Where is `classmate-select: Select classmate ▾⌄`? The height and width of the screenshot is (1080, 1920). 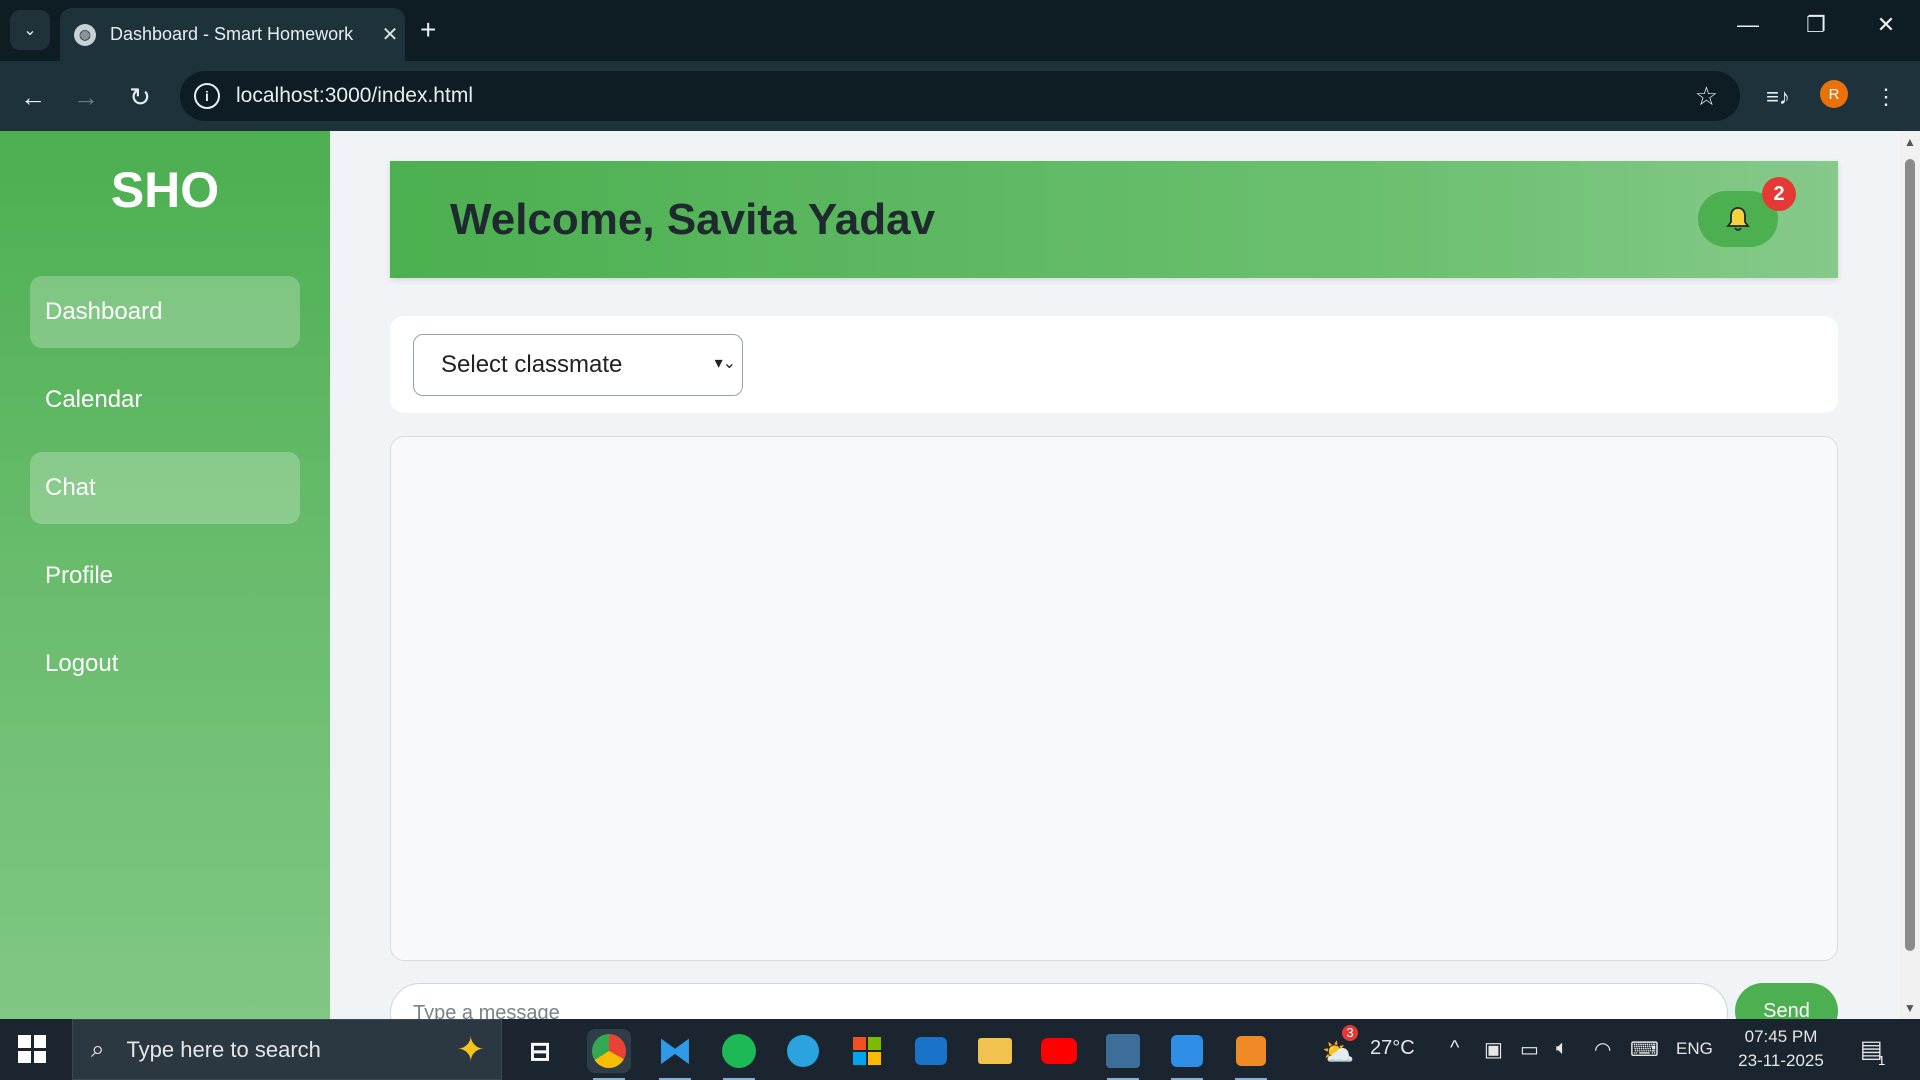
classmate-select: Select classmate ▾⌄ is located at coordinates (578, 365).